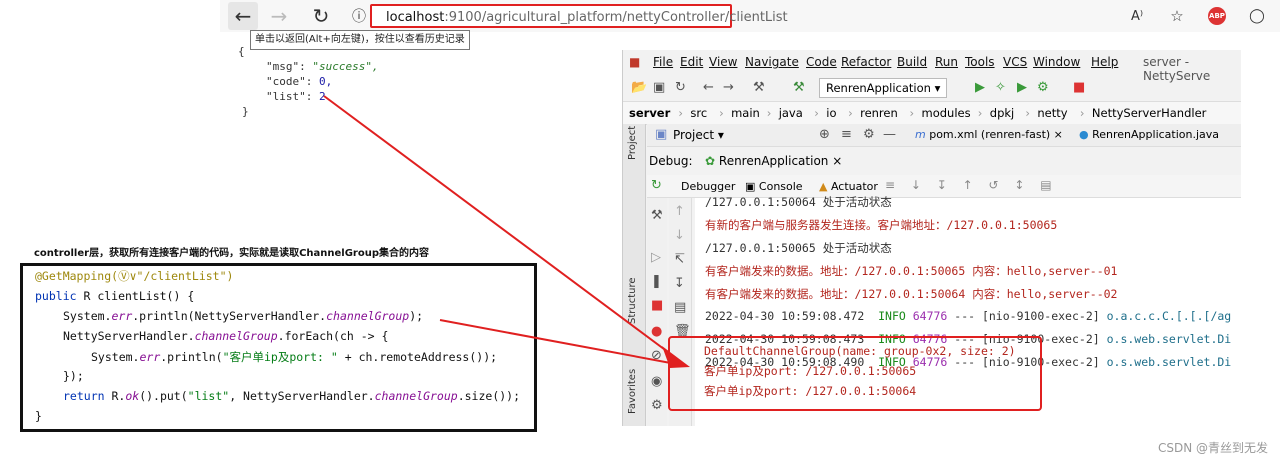  I want to click on arrow-head, so click(676, 357).